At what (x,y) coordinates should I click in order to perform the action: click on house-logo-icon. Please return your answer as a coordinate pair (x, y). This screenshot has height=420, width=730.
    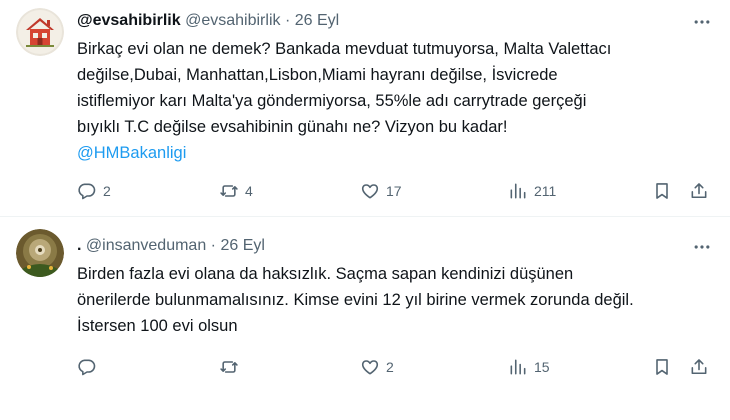
    Looking at the image, I should click on (40, 32).